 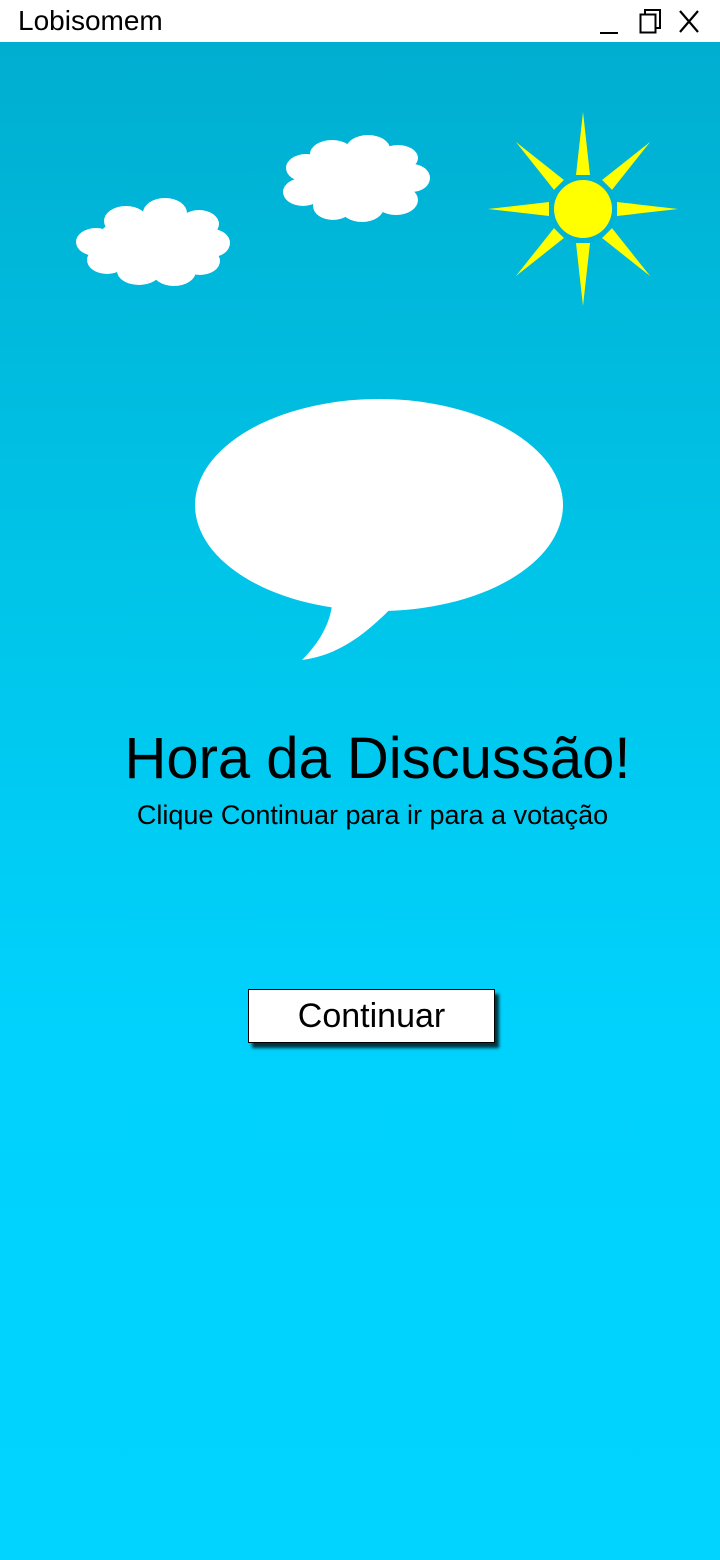 I want to click on minimize-icon, so click(x=609, y=33).